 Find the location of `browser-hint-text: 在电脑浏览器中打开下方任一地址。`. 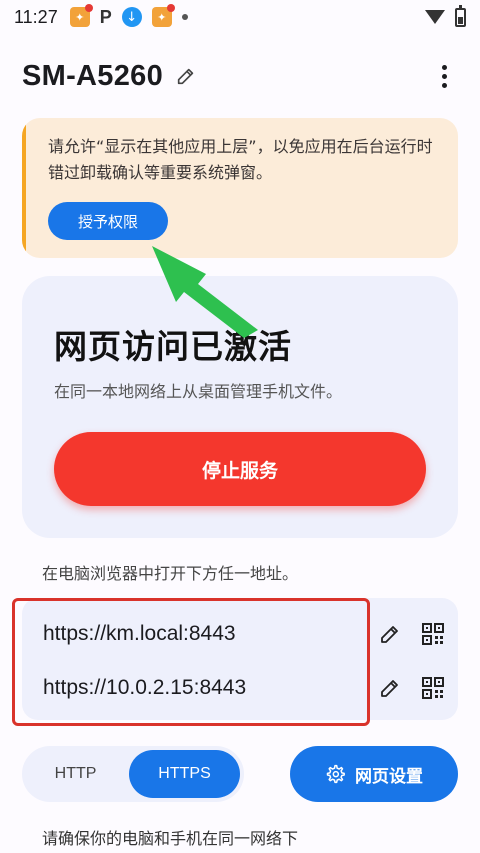

browser-hint-text: 在电脑浏览器中打开下方任一地址。 is located at coordinates (170, 573).